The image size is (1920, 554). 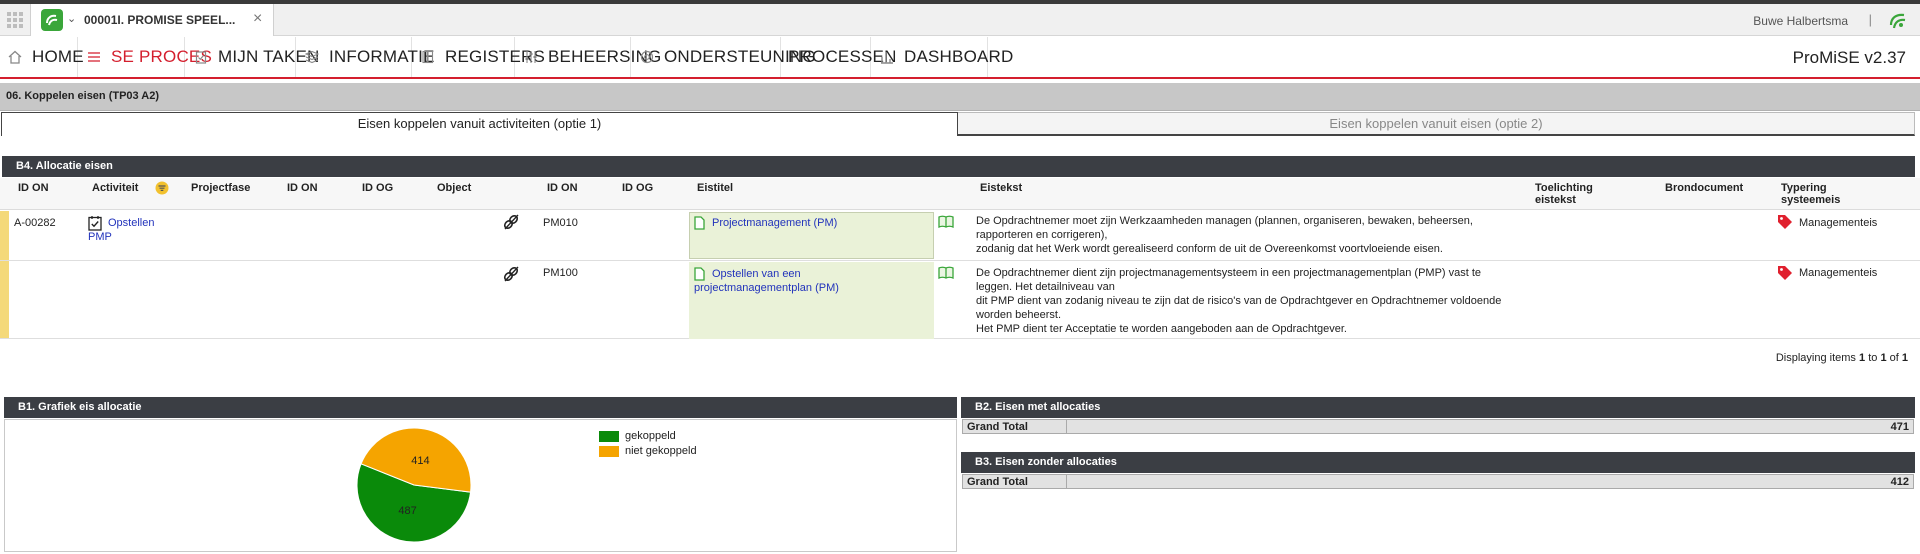 I want to click on b2-grand-total-row: Grand Total 471, so click(x=1438, y=426).